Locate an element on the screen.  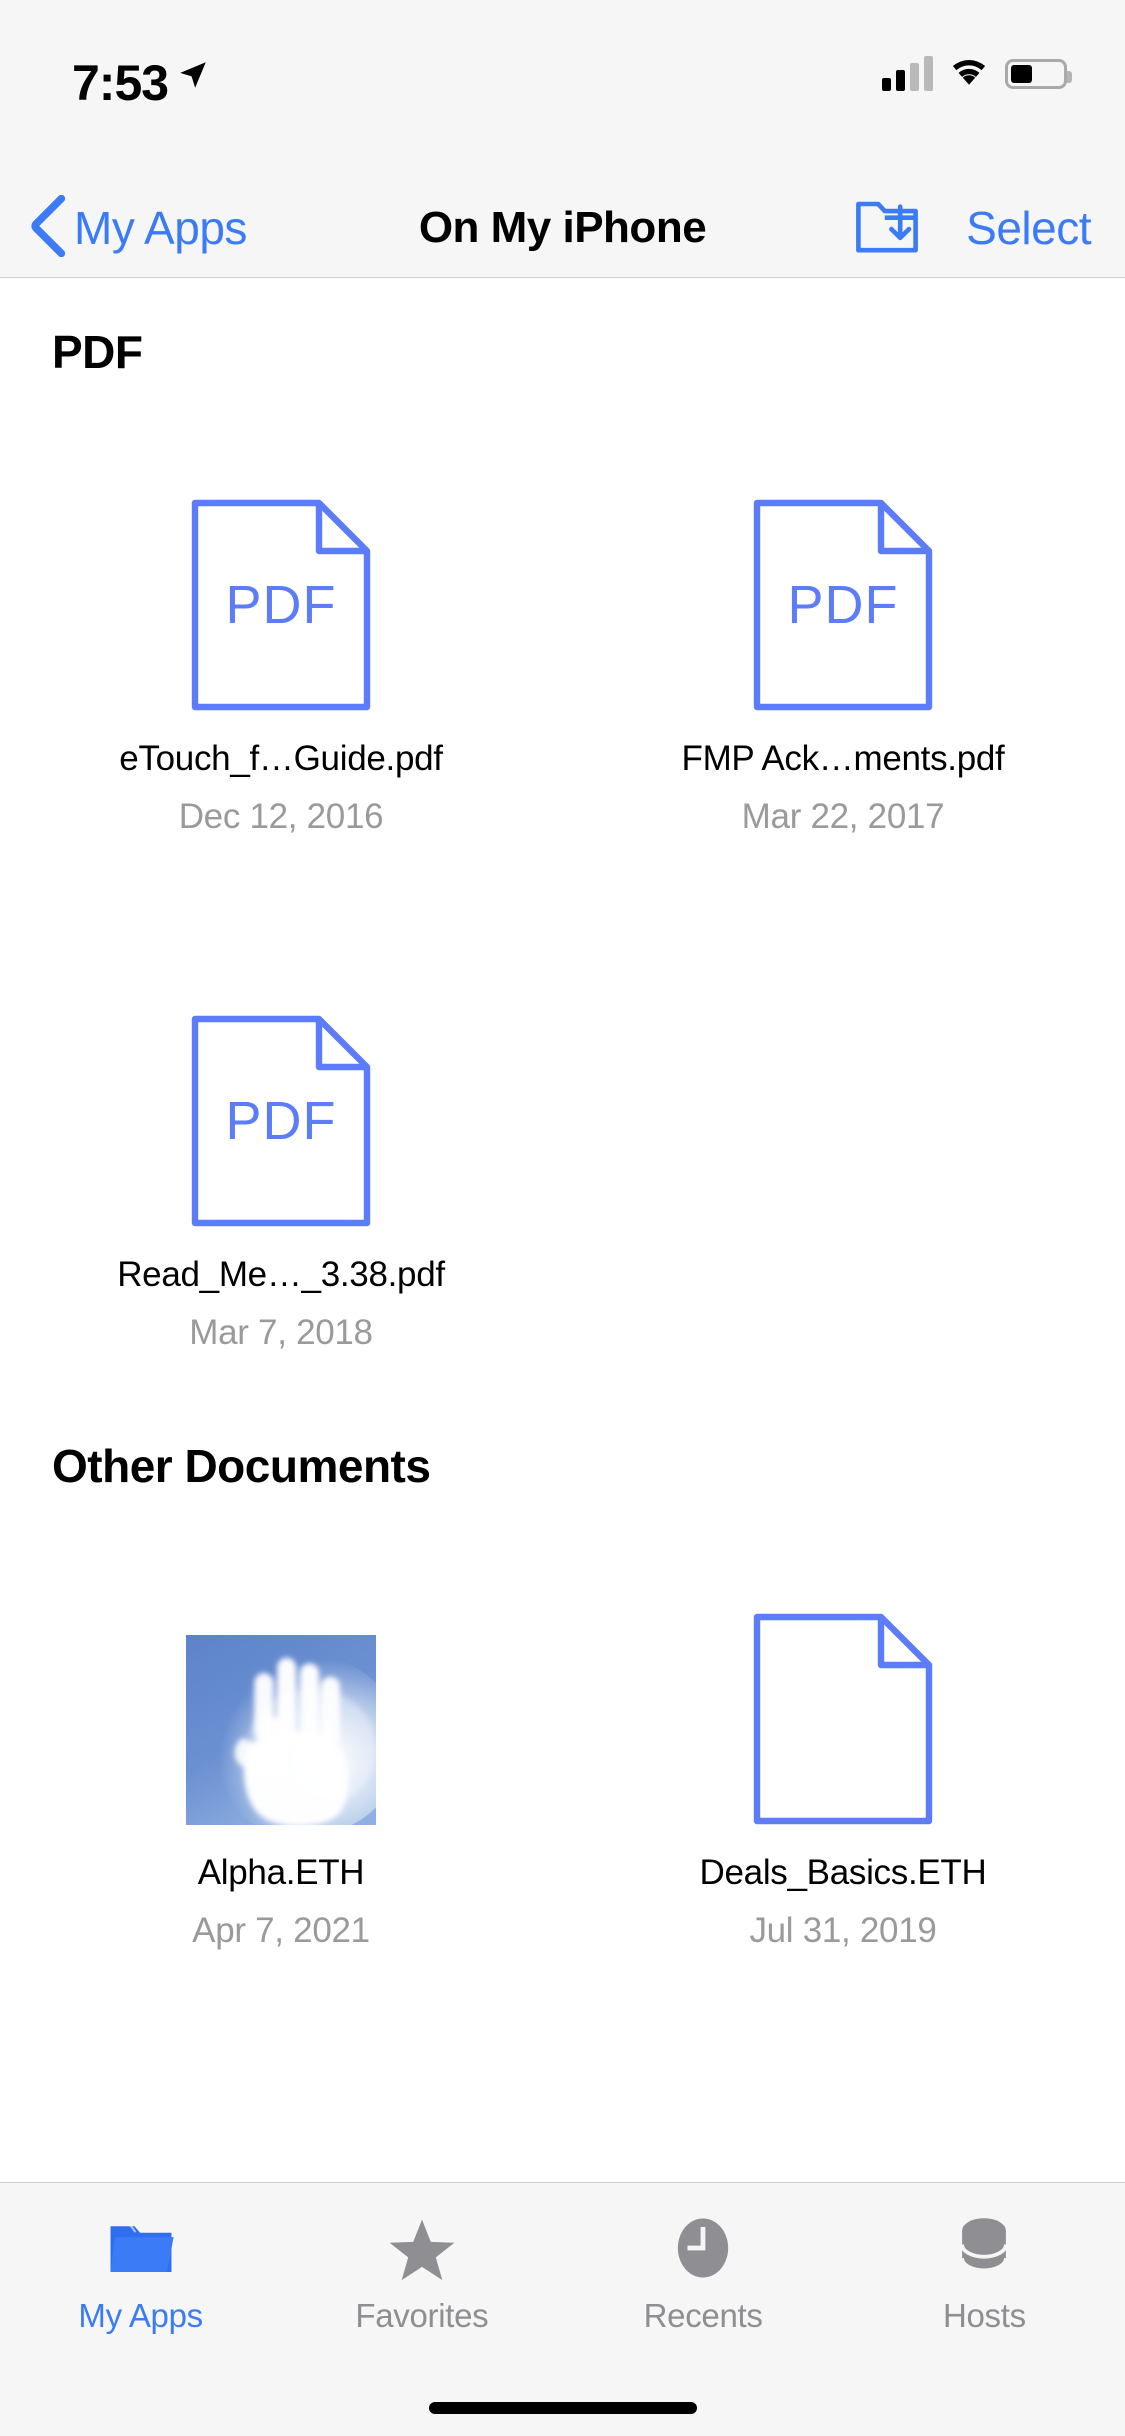
tab-my-apps: My Apps is located at coordinates (140, 2274).